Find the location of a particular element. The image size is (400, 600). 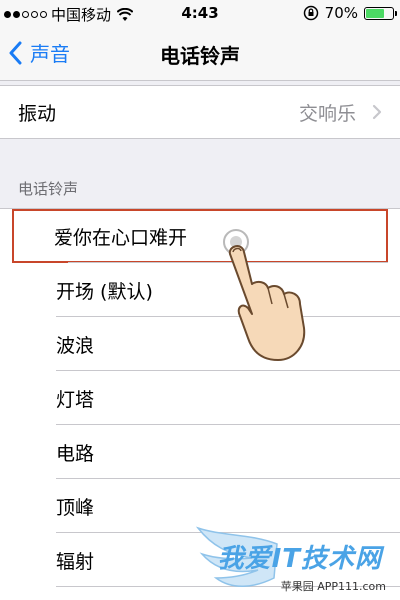

status-right: 70% is located at coordinates (350, 13).